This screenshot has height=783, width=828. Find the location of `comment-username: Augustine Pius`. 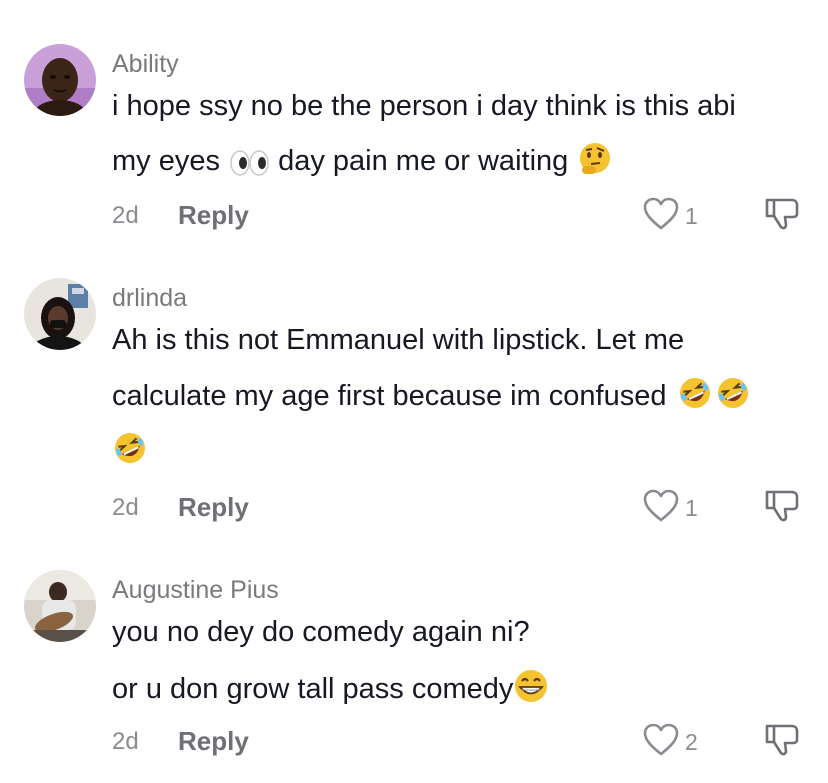

comment-username: Augustine Pius is located at coordinates (195, 590).